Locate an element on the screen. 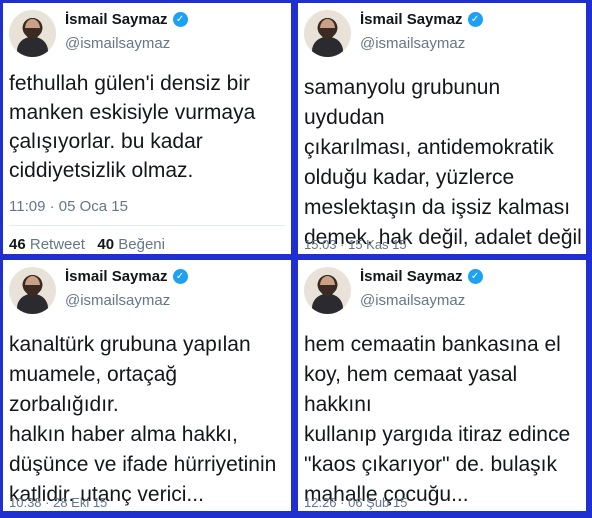  tweet-timestamp: 15:03 · 15 Kas 15 is located at coordinates (355, 244).